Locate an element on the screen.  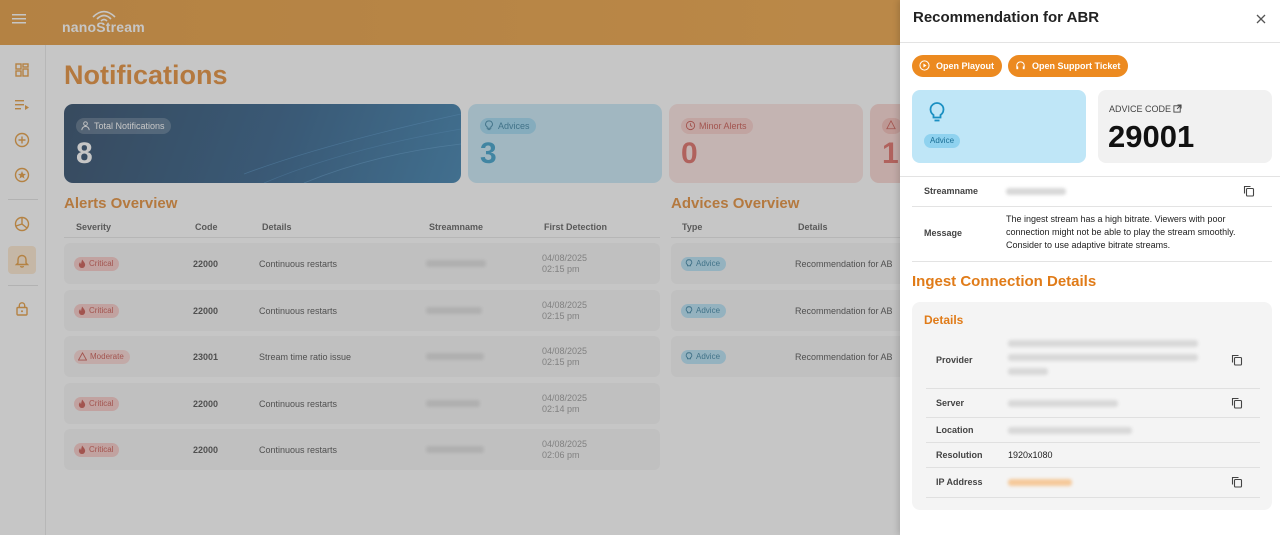
advice-code-value: 29001 is located at coordinates (1151, 136).